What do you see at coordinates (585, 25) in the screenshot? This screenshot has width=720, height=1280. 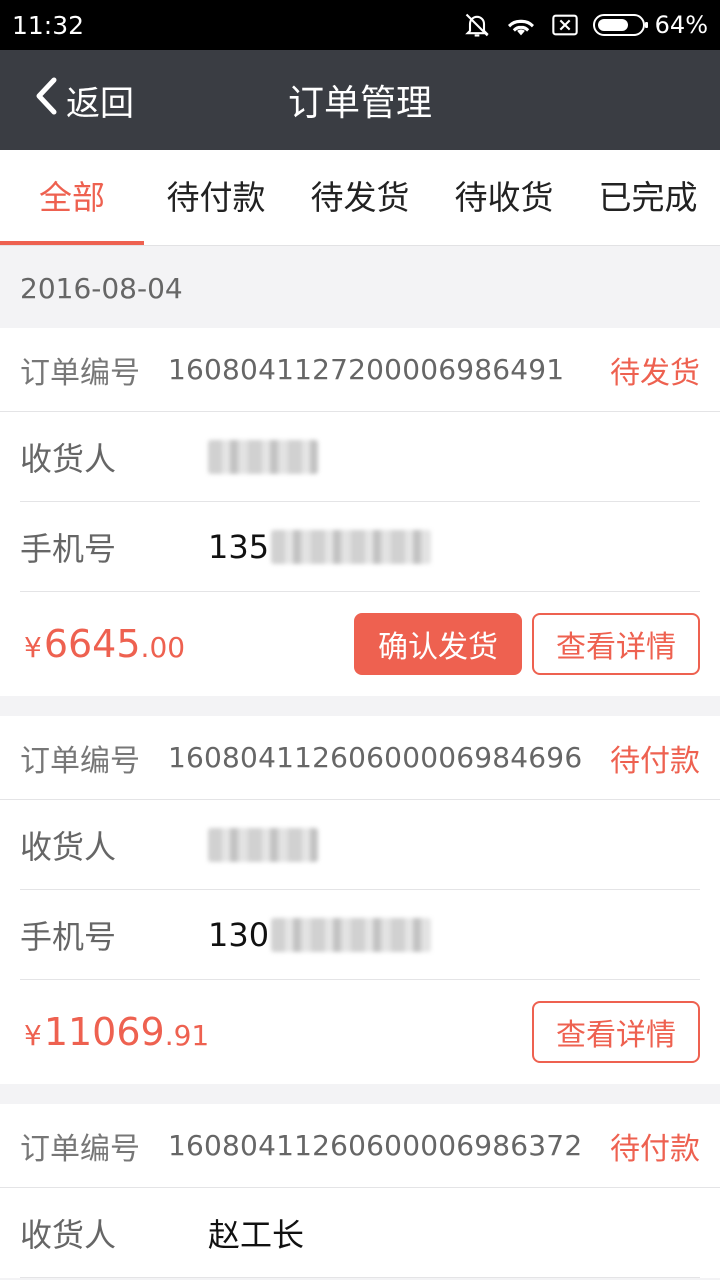 I see `status-icons: 64%` at bounding box center [585, 25].